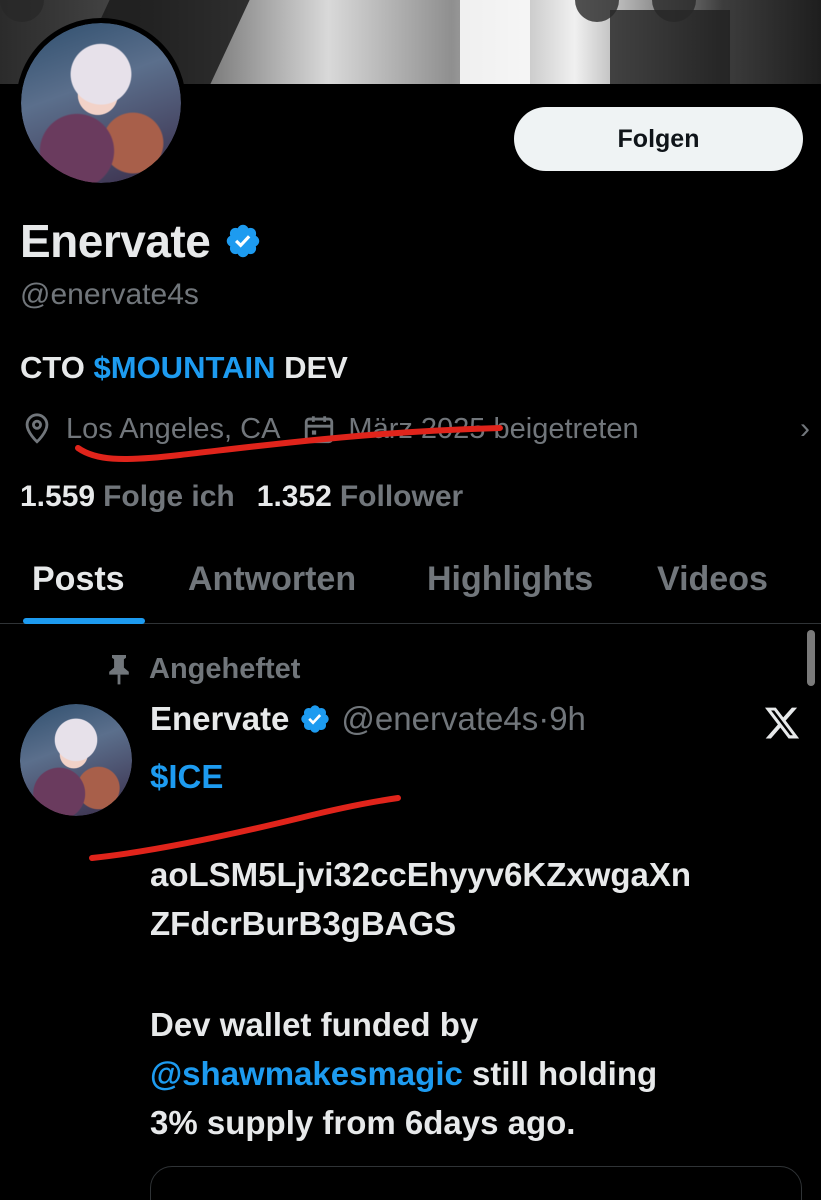 This screenshot has height=1200, width=821. I want to click on x-logo-icon, so click(782, 723).